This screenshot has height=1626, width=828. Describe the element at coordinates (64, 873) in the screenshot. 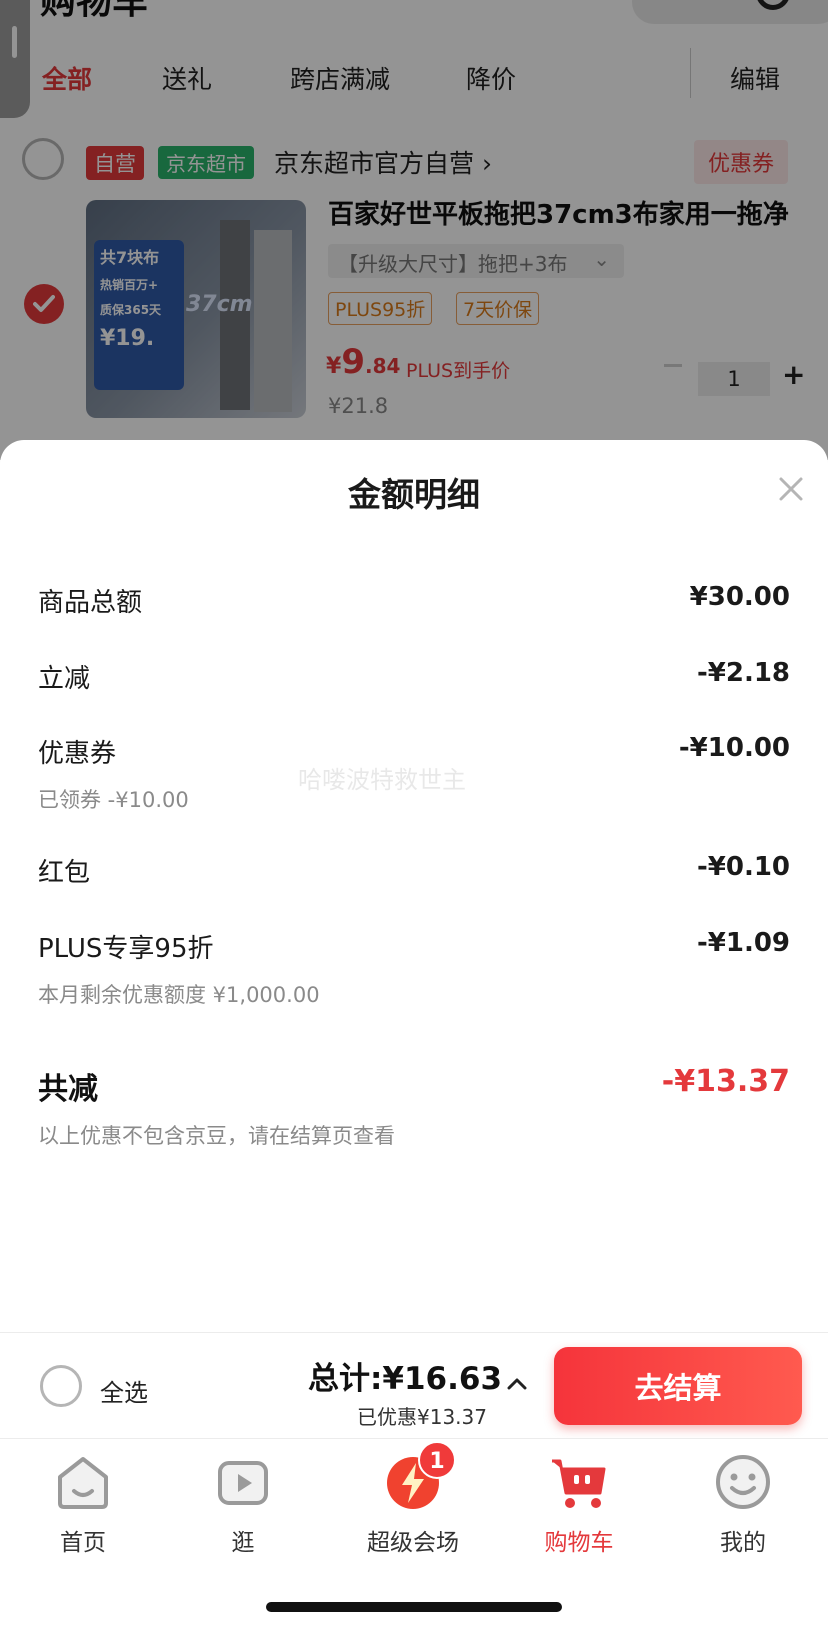

I see `red-packet-label: 红包` at that location.